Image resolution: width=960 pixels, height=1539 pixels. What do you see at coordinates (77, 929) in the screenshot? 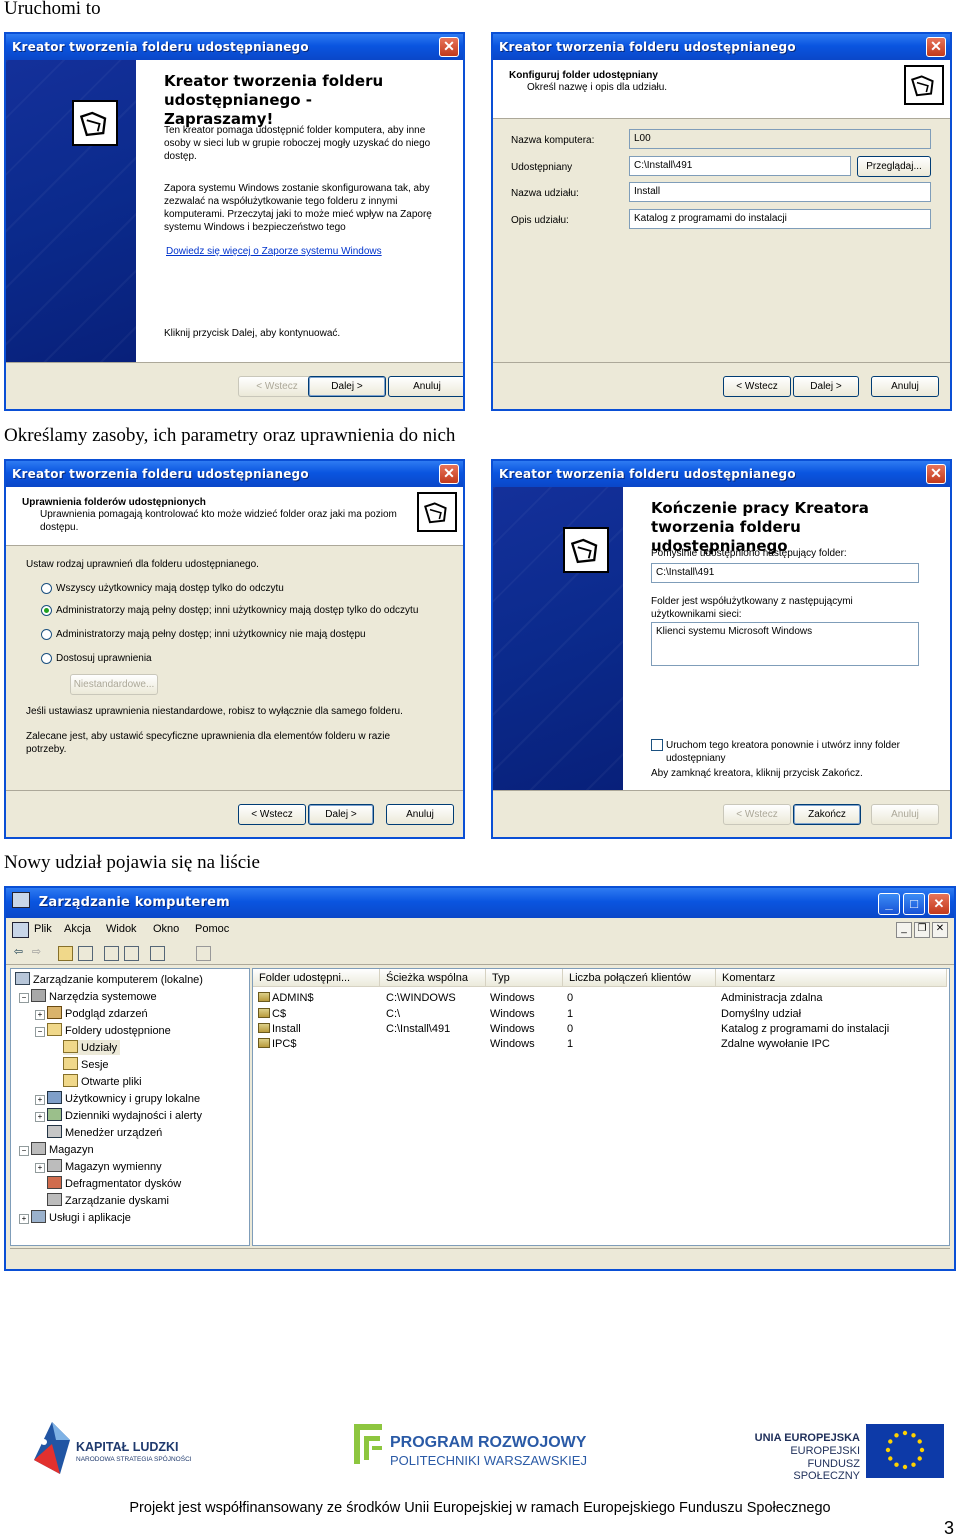
I see `menu-action: Akcja` at bounding box center [77, 929].